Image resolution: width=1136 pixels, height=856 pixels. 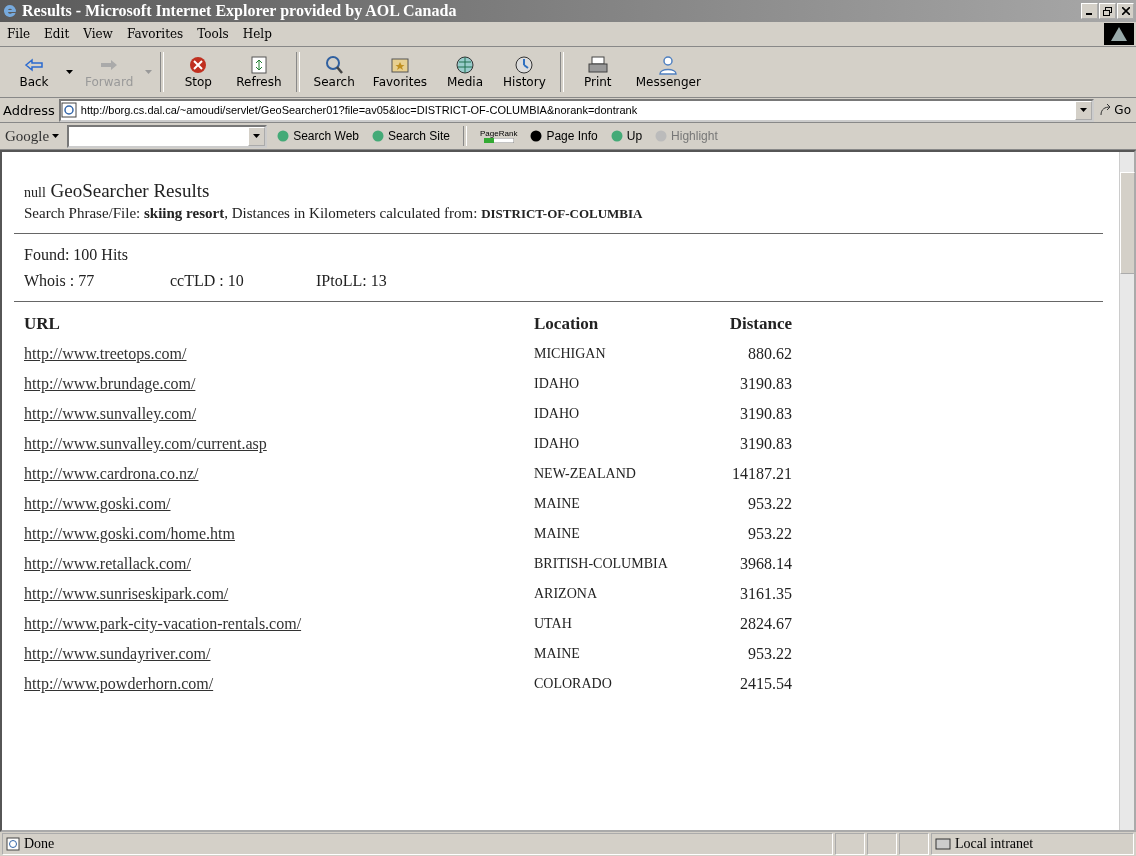 What do you see at coordinates (117, 653) in the screenshot?
I see `result-link: http://www.sundayriver.com/` at bounding box center [117, 653].